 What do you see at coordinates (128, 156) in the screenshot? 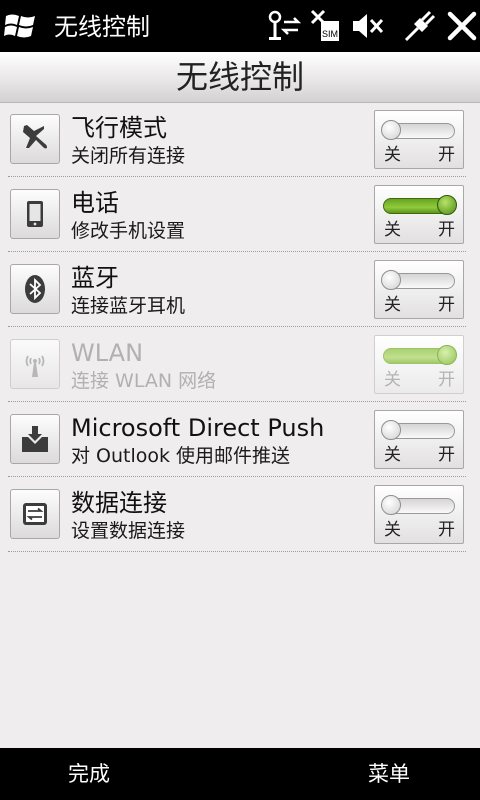
I see `setting-subtitle: 关闭所有连接` at bounding box center [128, 156].